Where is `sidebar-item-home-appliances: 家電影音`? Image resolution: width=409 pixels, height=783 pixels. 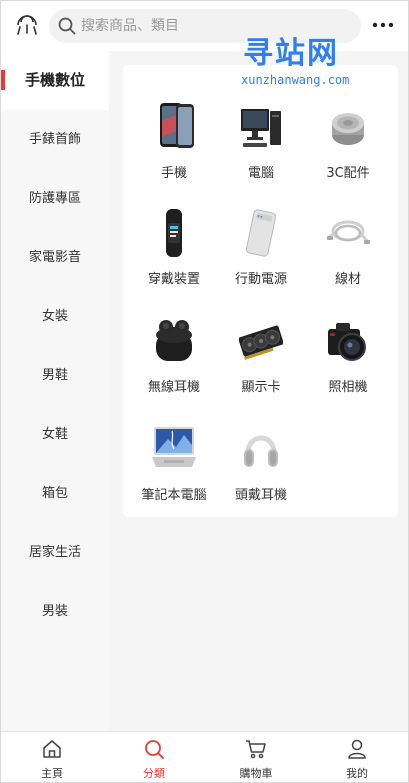 sidebar-item-home-appliances: 家電影音 is located at coordinates (55, 257).